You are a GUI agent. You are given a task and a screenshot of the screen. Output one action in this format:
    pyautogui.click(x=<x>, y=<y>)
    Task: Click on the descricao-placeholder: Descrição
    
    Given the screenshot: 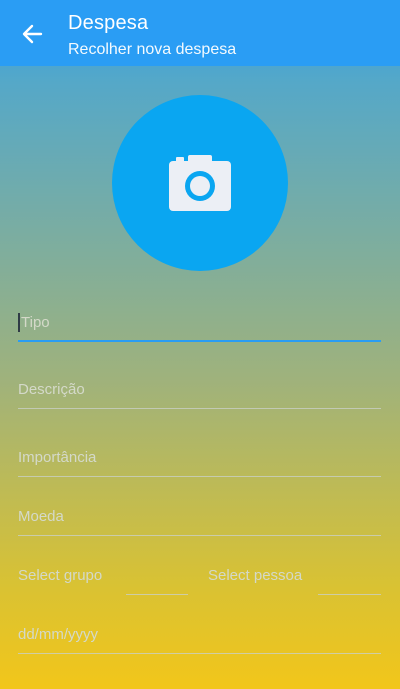 What is the action you would take?
    pyautogui.click(x=51, y=389)
    